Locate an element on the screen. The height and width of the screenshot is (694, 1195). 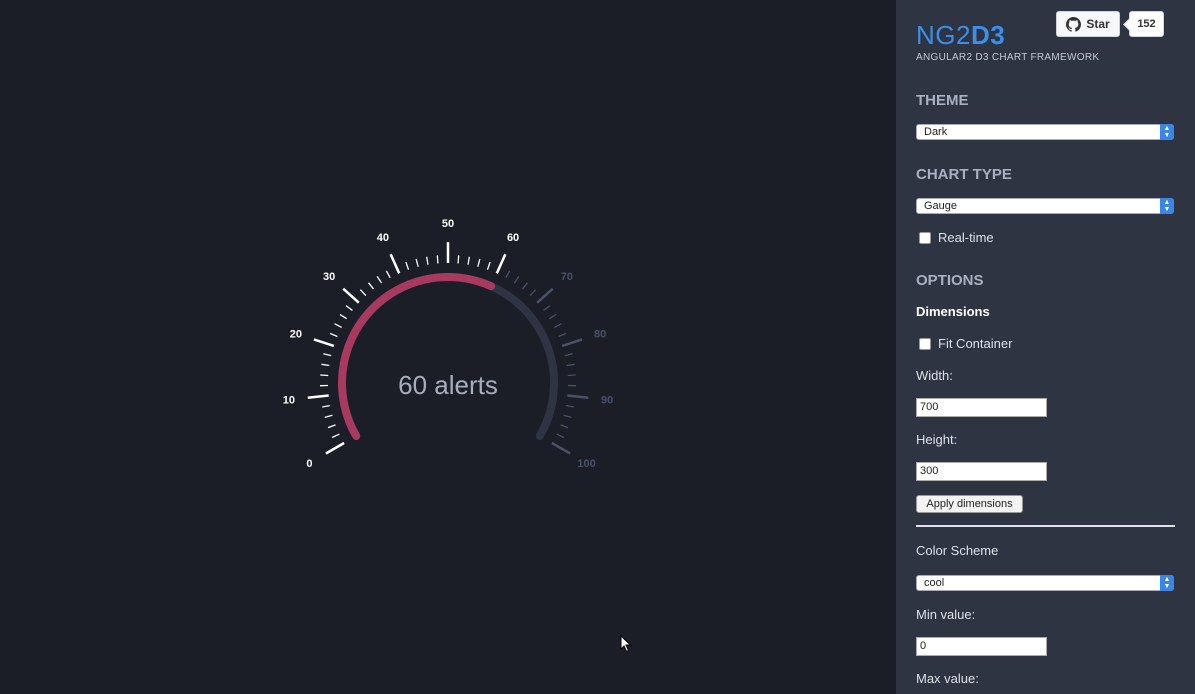
gauge-tick-label: 0 is located at coordinates (309, 464).